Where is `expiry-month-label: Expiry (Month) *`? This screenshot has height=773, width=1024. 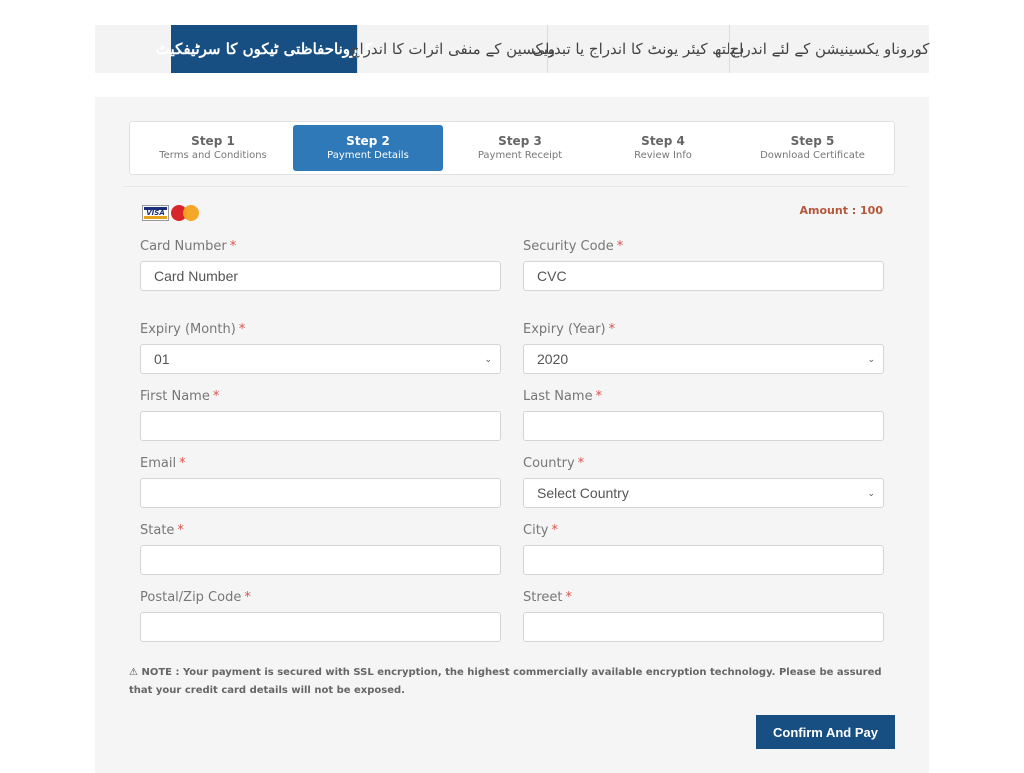 expiry-month-label: Expiry (Month) * is located at coordinates (193, 329).